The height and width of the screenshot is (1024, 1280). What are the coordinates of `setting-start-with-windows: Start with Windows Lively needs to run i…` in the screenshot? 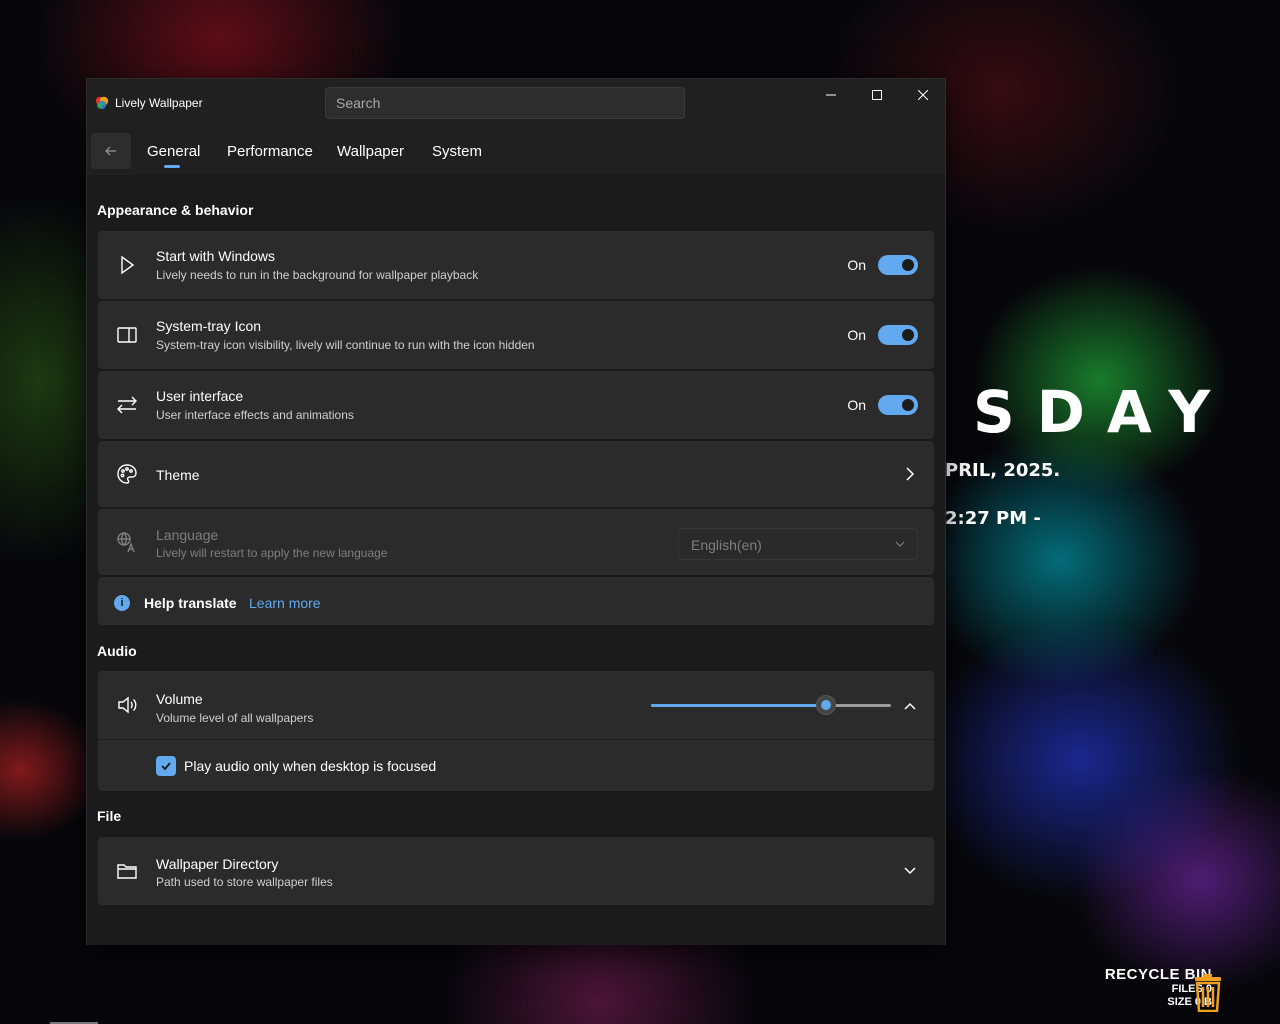 It's located at (516, 265).